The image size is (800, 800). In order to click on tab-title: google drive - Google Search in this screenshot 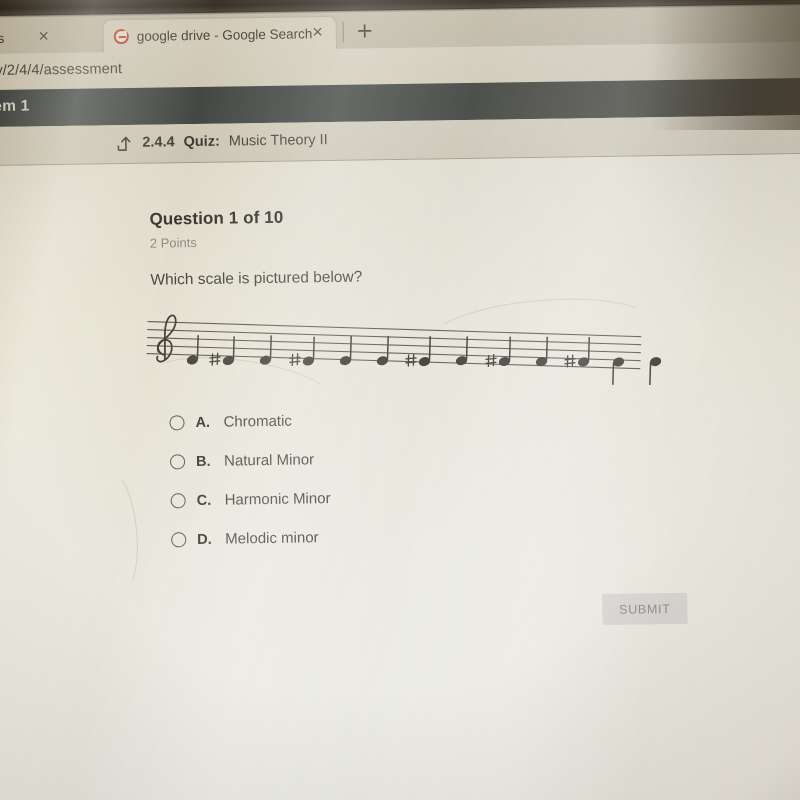, I will do `click(224, 34)`.